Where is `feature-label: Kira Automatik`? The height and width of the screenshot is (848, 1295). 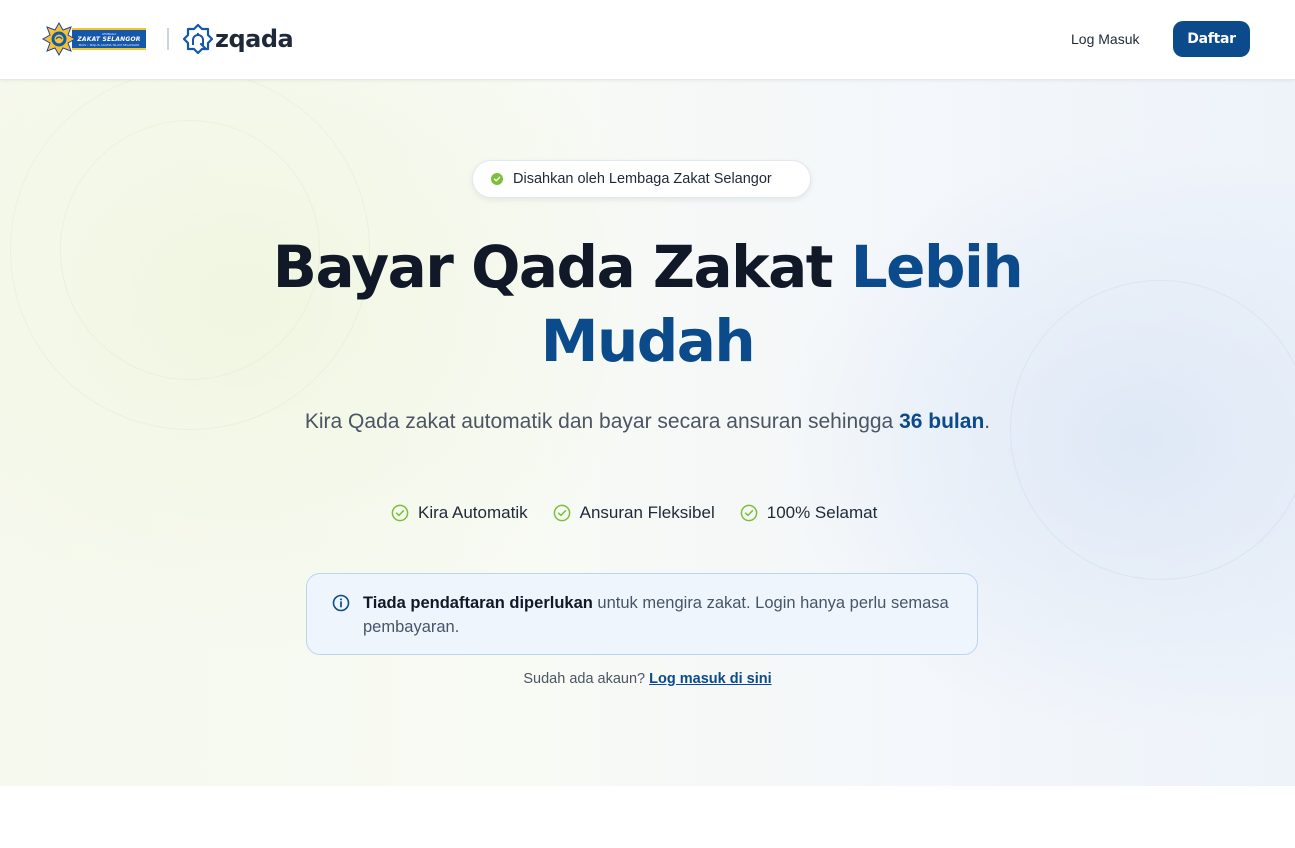 feature-label: Kira Automatik is located at coordinates (473, 512).